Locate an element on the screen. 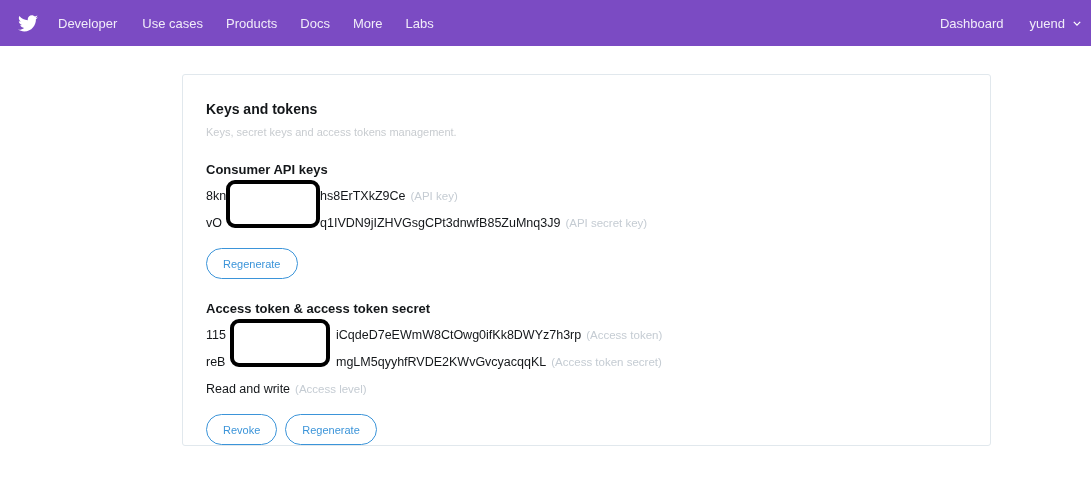 Image resolution: width=1091 pixels, height=498 pixels. key-value: 8kn is located at coordinates (217, 196).